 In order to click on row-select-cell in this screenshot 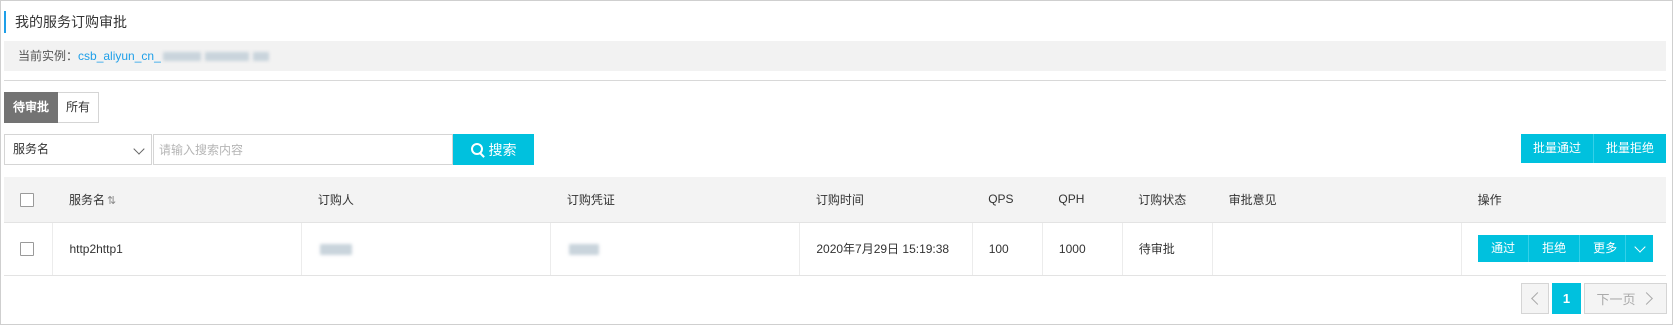, I will do `click(29, 249)`.